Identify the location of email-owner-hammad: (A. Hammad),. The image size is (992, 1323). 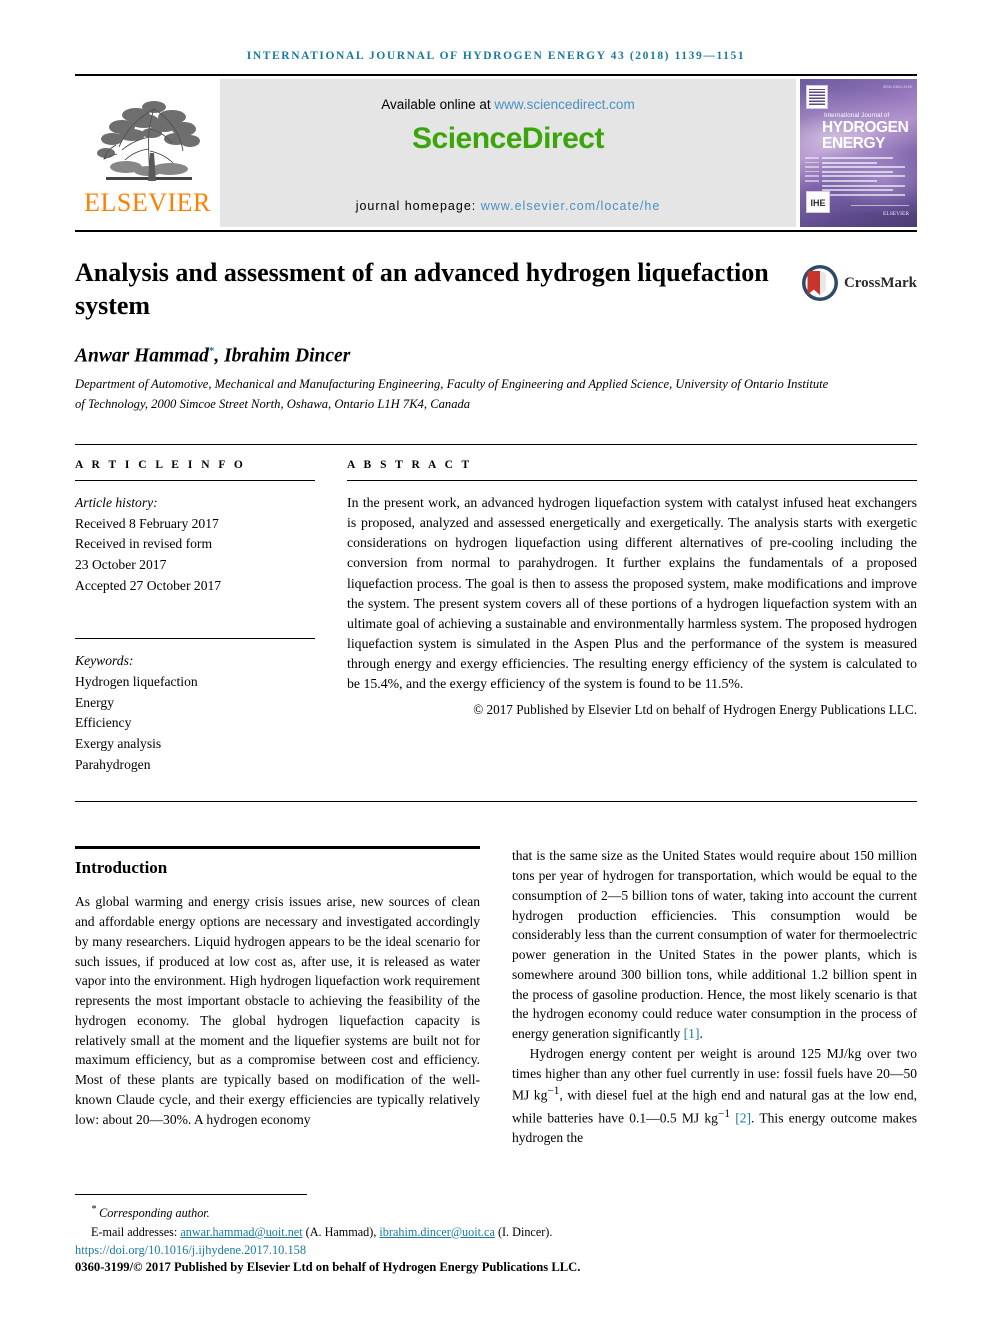
(341, 1231).